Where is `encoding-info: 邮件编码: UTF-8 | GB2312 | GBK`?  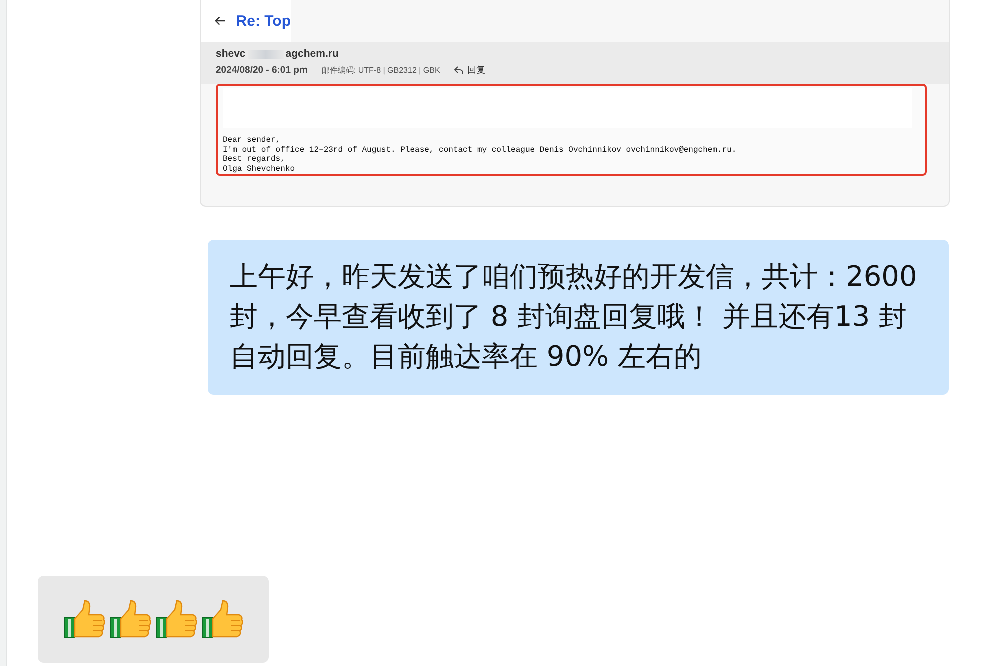 encoding-info: 邮件编码: UTF-8 | GB2312 | GBK is located at coordinates (381, 70).